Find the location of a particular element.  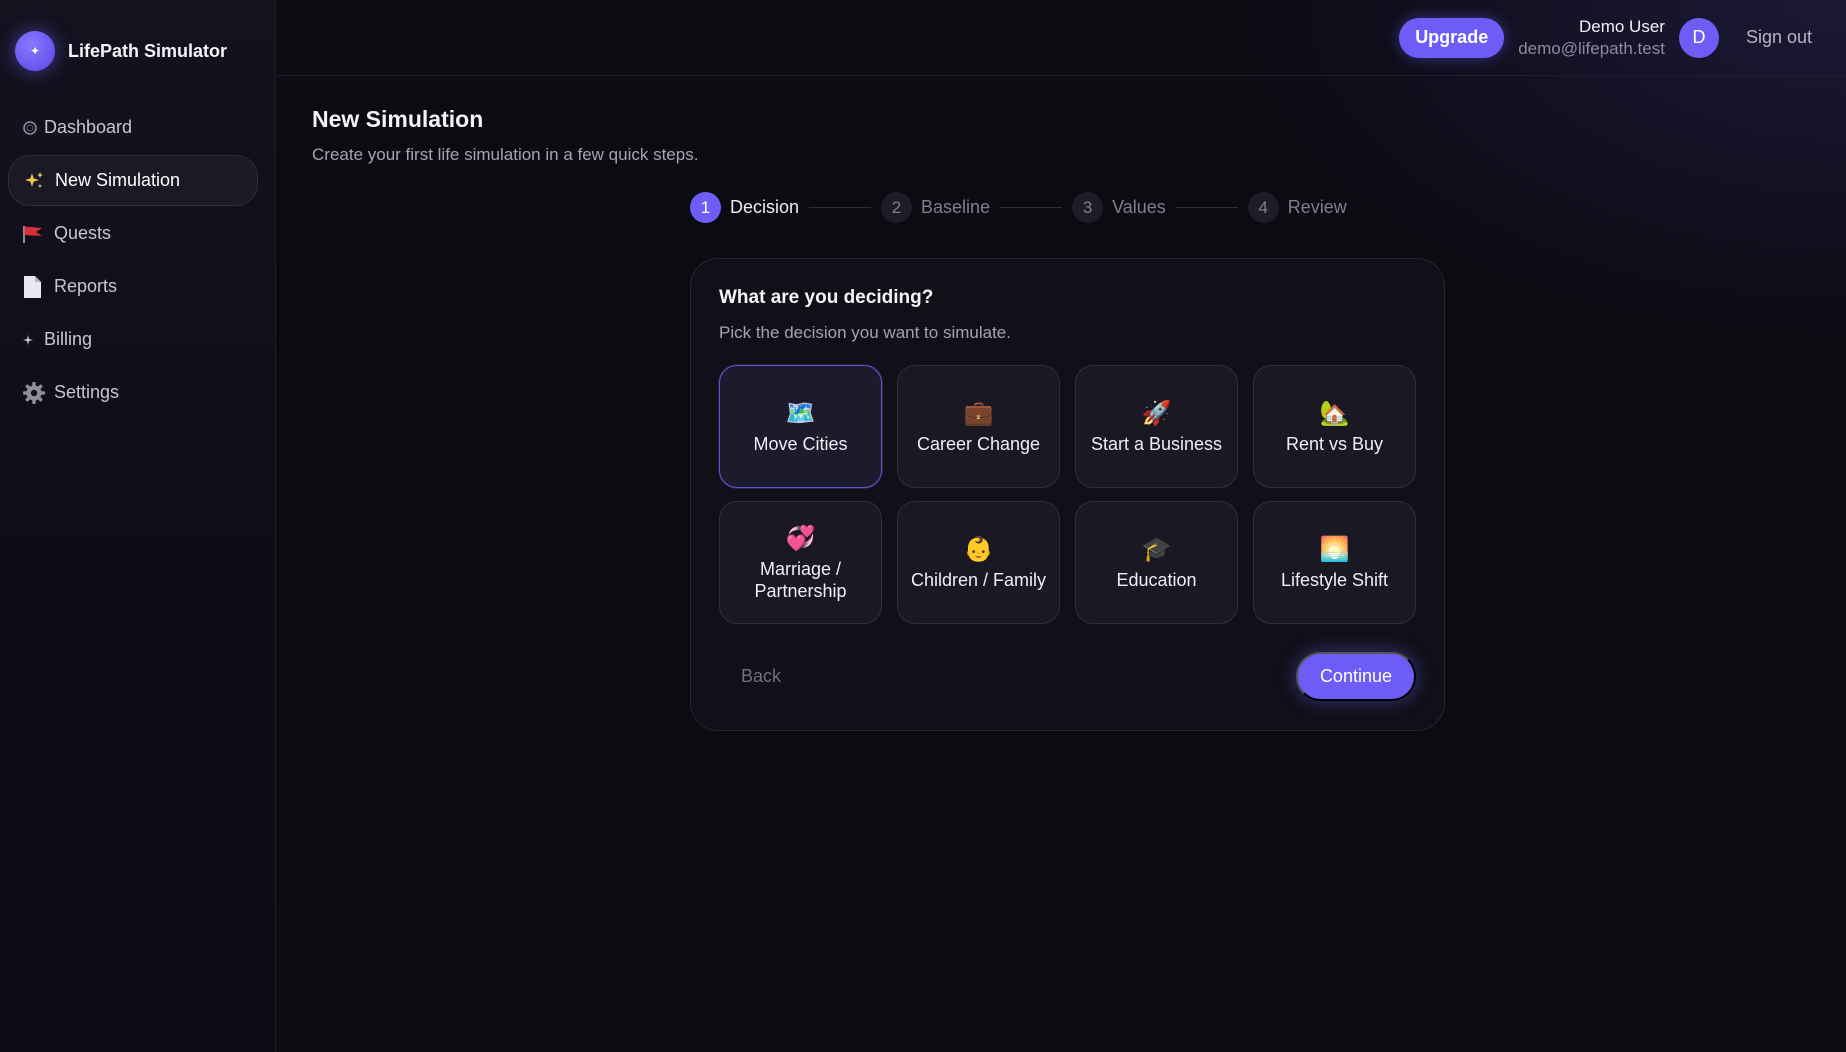

sidebar-item-label: Billing is located at coordinates (68, 339).